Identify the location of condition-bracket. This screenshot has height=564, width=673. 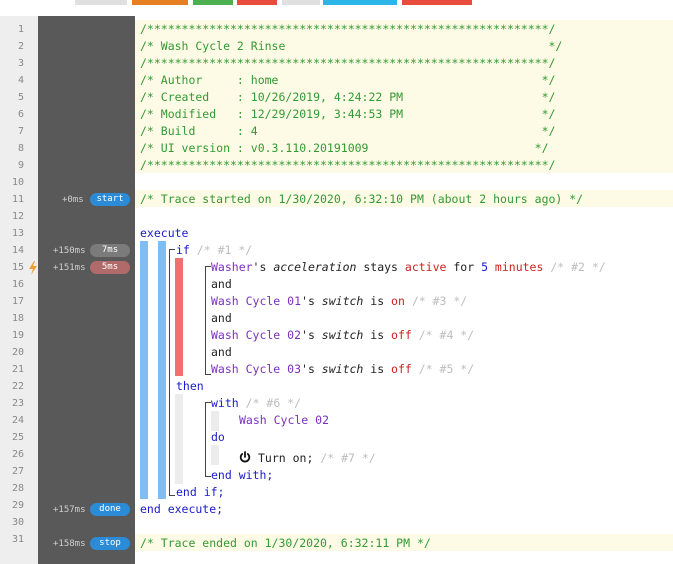
(205, 320).